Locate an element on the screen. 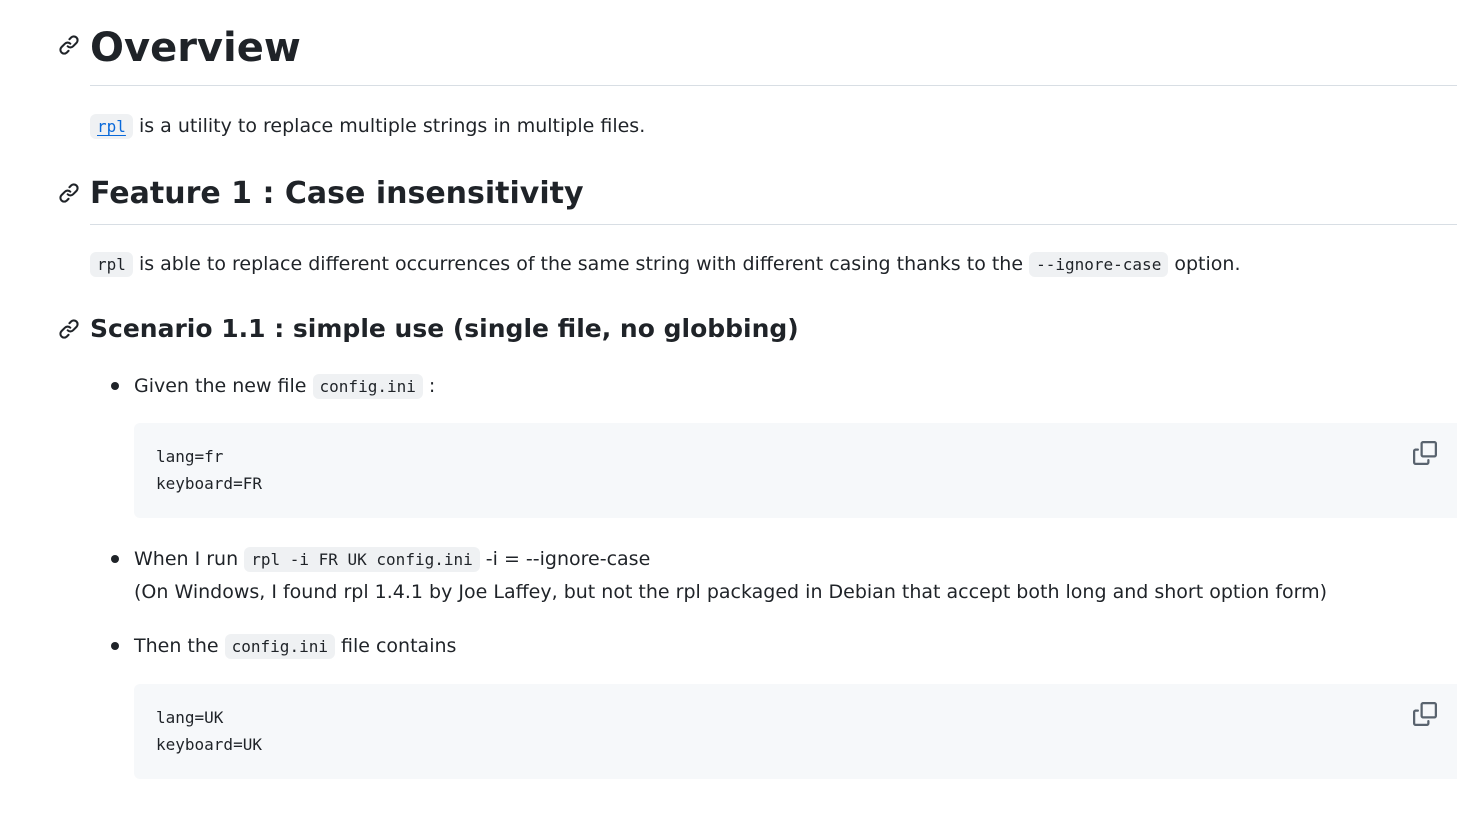 This screenshot has height=826, width=1477. step1-text-before: Given the new file is located at coordinates (223, 386).